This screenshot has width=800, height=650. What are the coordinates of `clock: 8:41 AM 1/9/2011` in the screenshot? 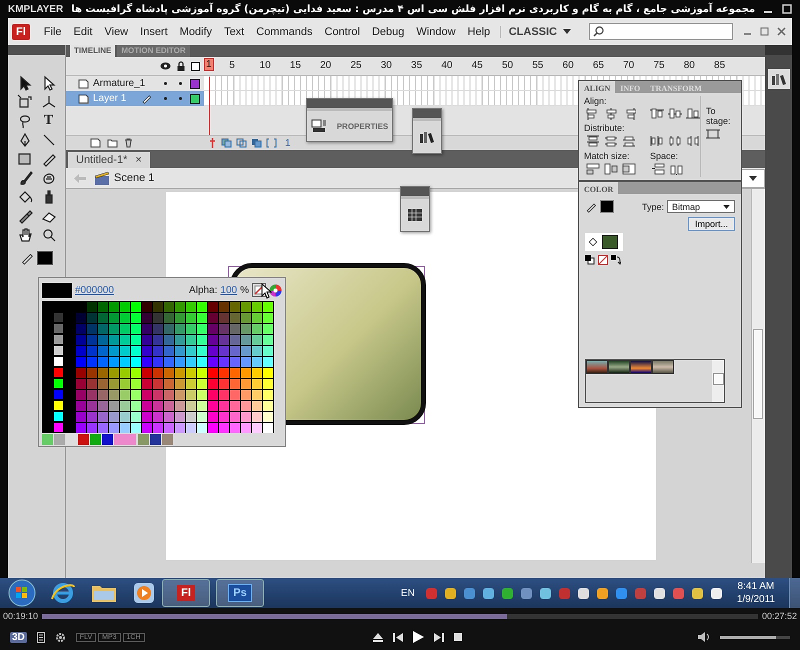 It's located at (755, 593).